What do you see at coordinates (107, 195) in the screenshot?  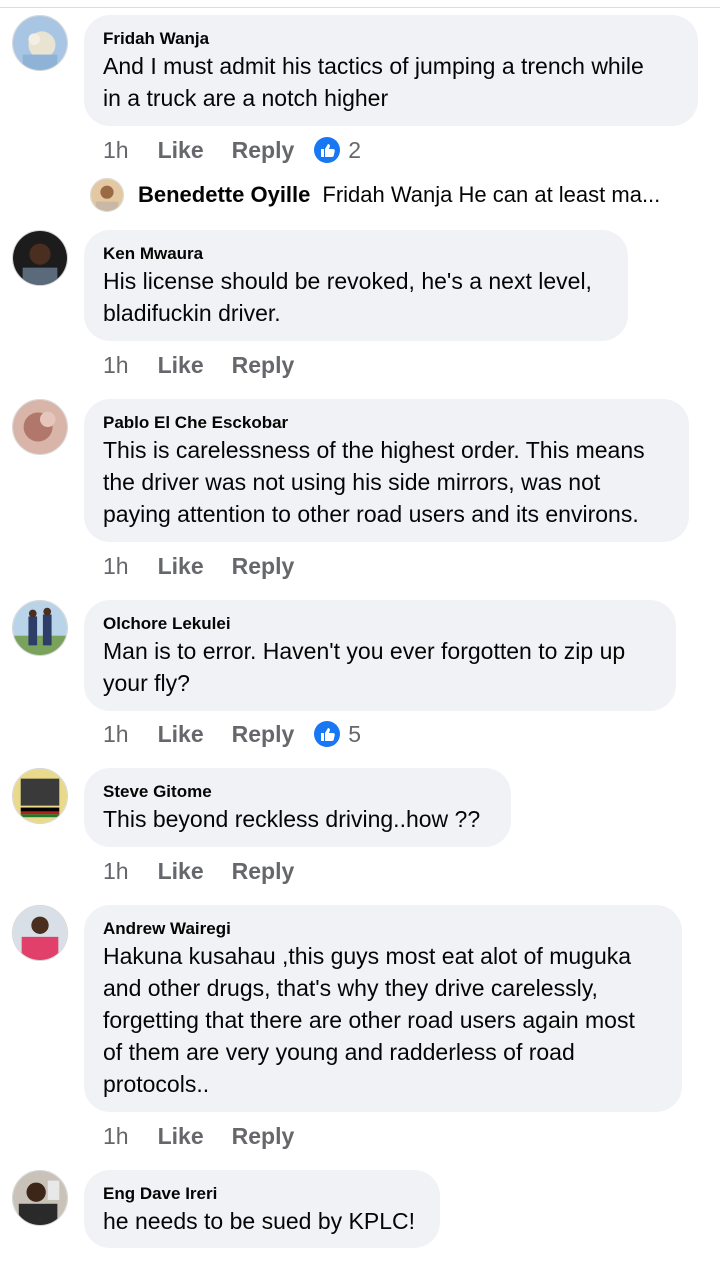 I see `reply-avatar` at bounding box center [107, 195].